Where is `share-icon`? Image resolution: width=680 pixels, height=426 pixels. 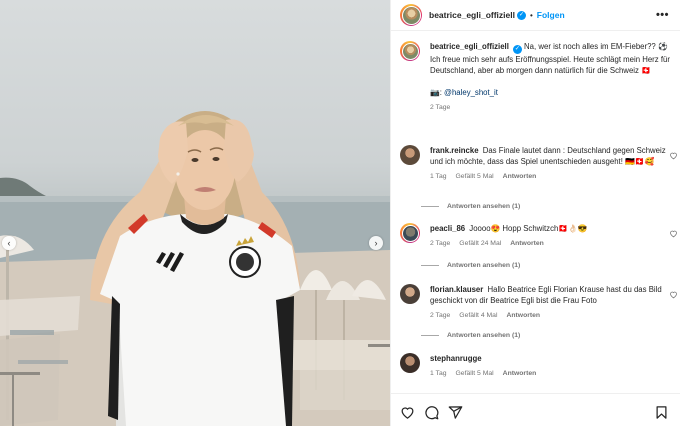
share-icon is located at coordinates (455, 412).